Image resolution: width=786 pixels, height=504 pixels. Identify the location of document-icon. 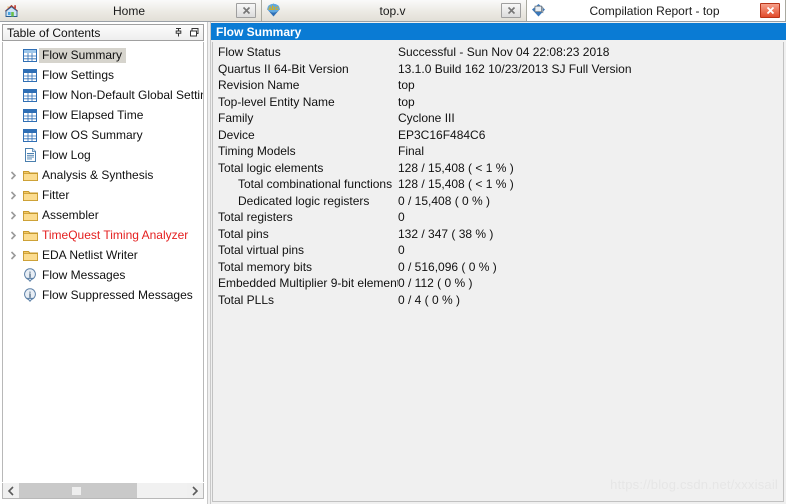
(30, 155).